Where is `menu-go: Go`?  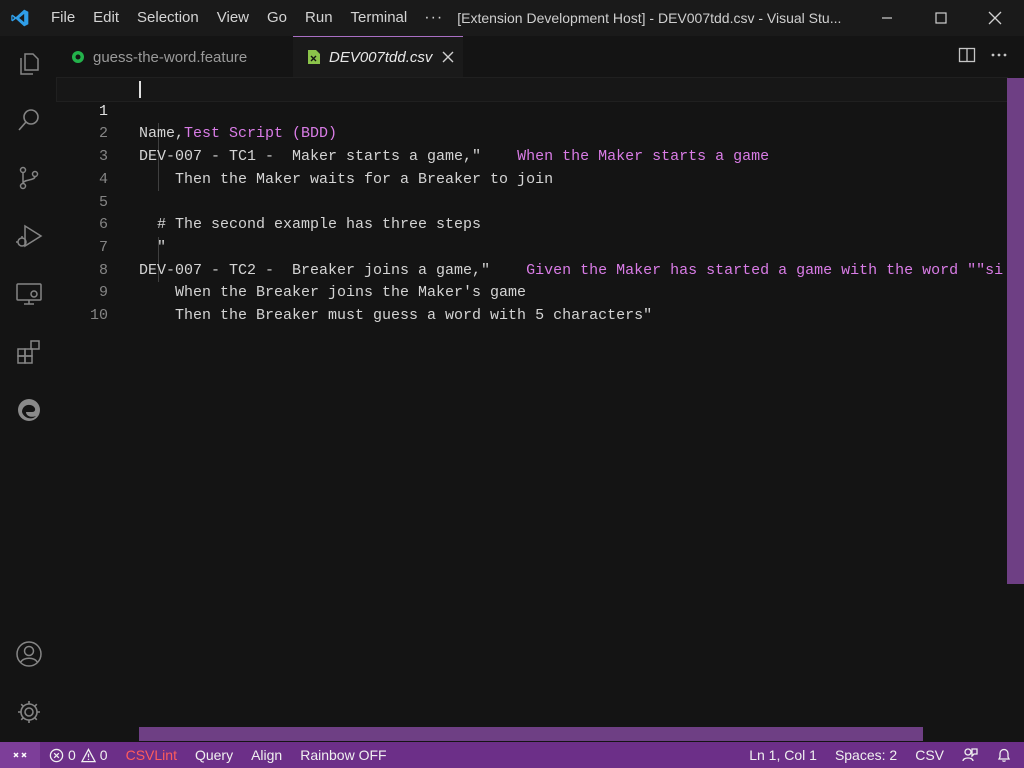
menu-go: Go is located at coordinates (277, 18).